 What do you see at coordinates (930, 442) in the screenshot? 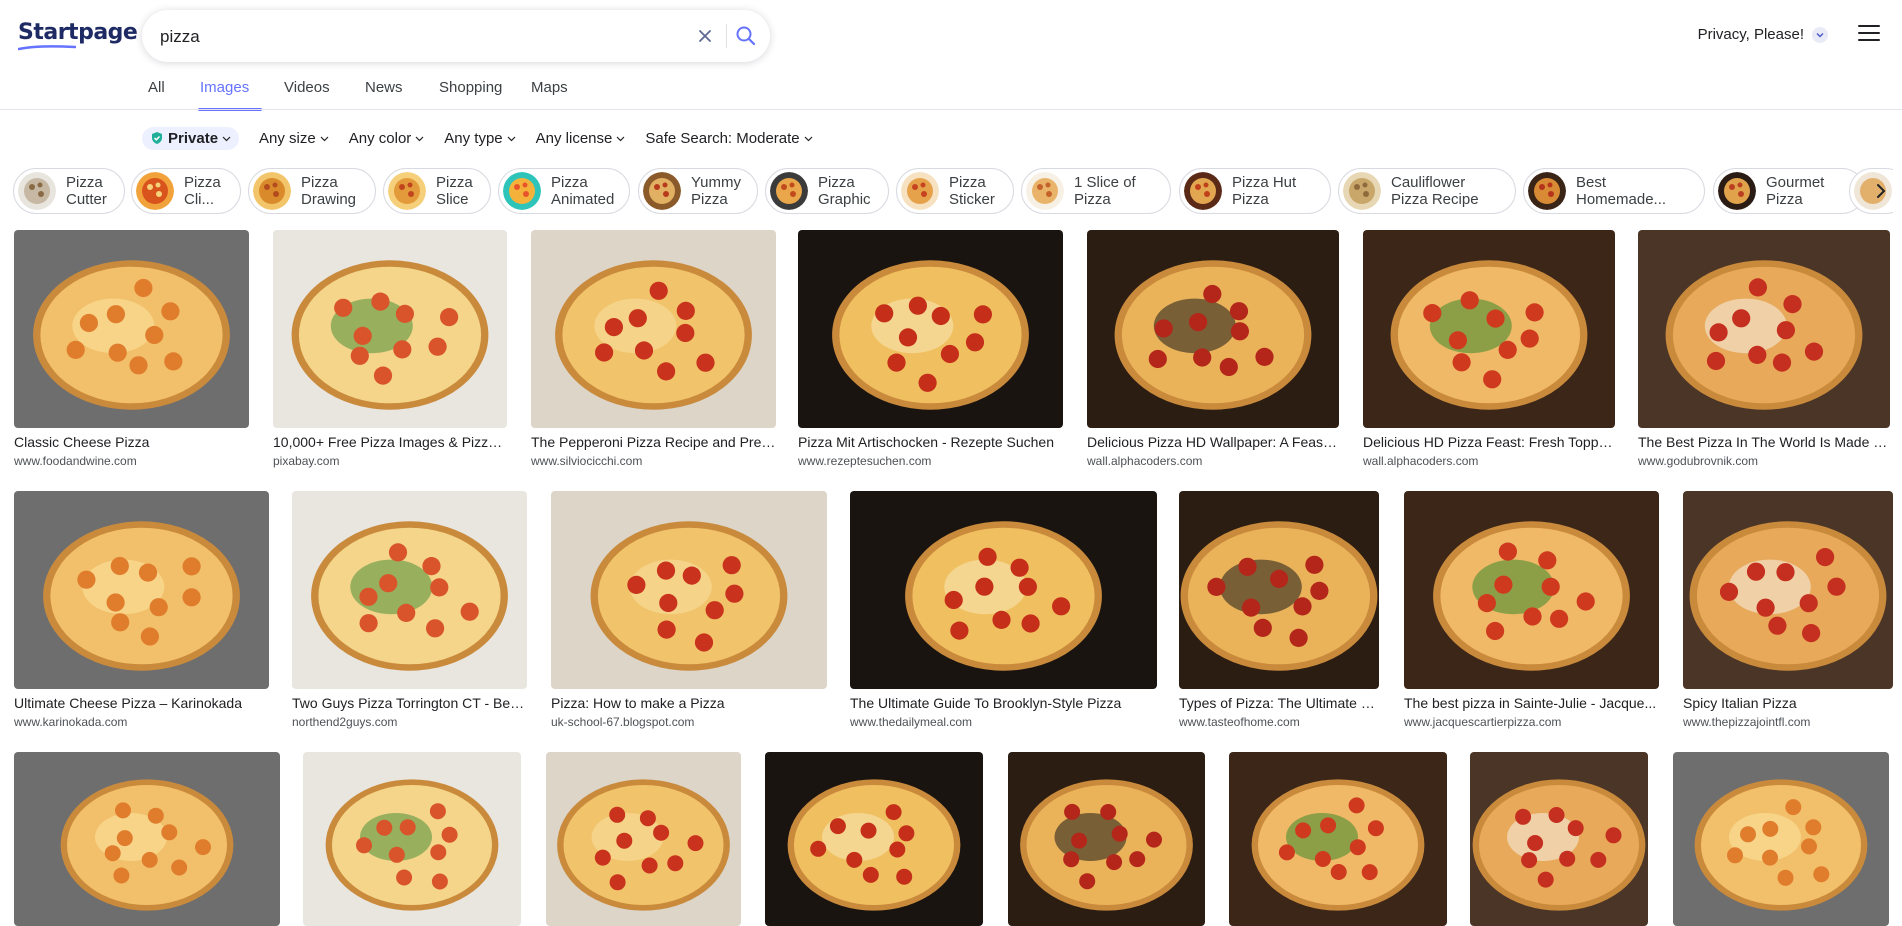
I see `image-result-title: Pizza Mit Artischocken - Rezepte Suchen` at bounding box center [930, 442].